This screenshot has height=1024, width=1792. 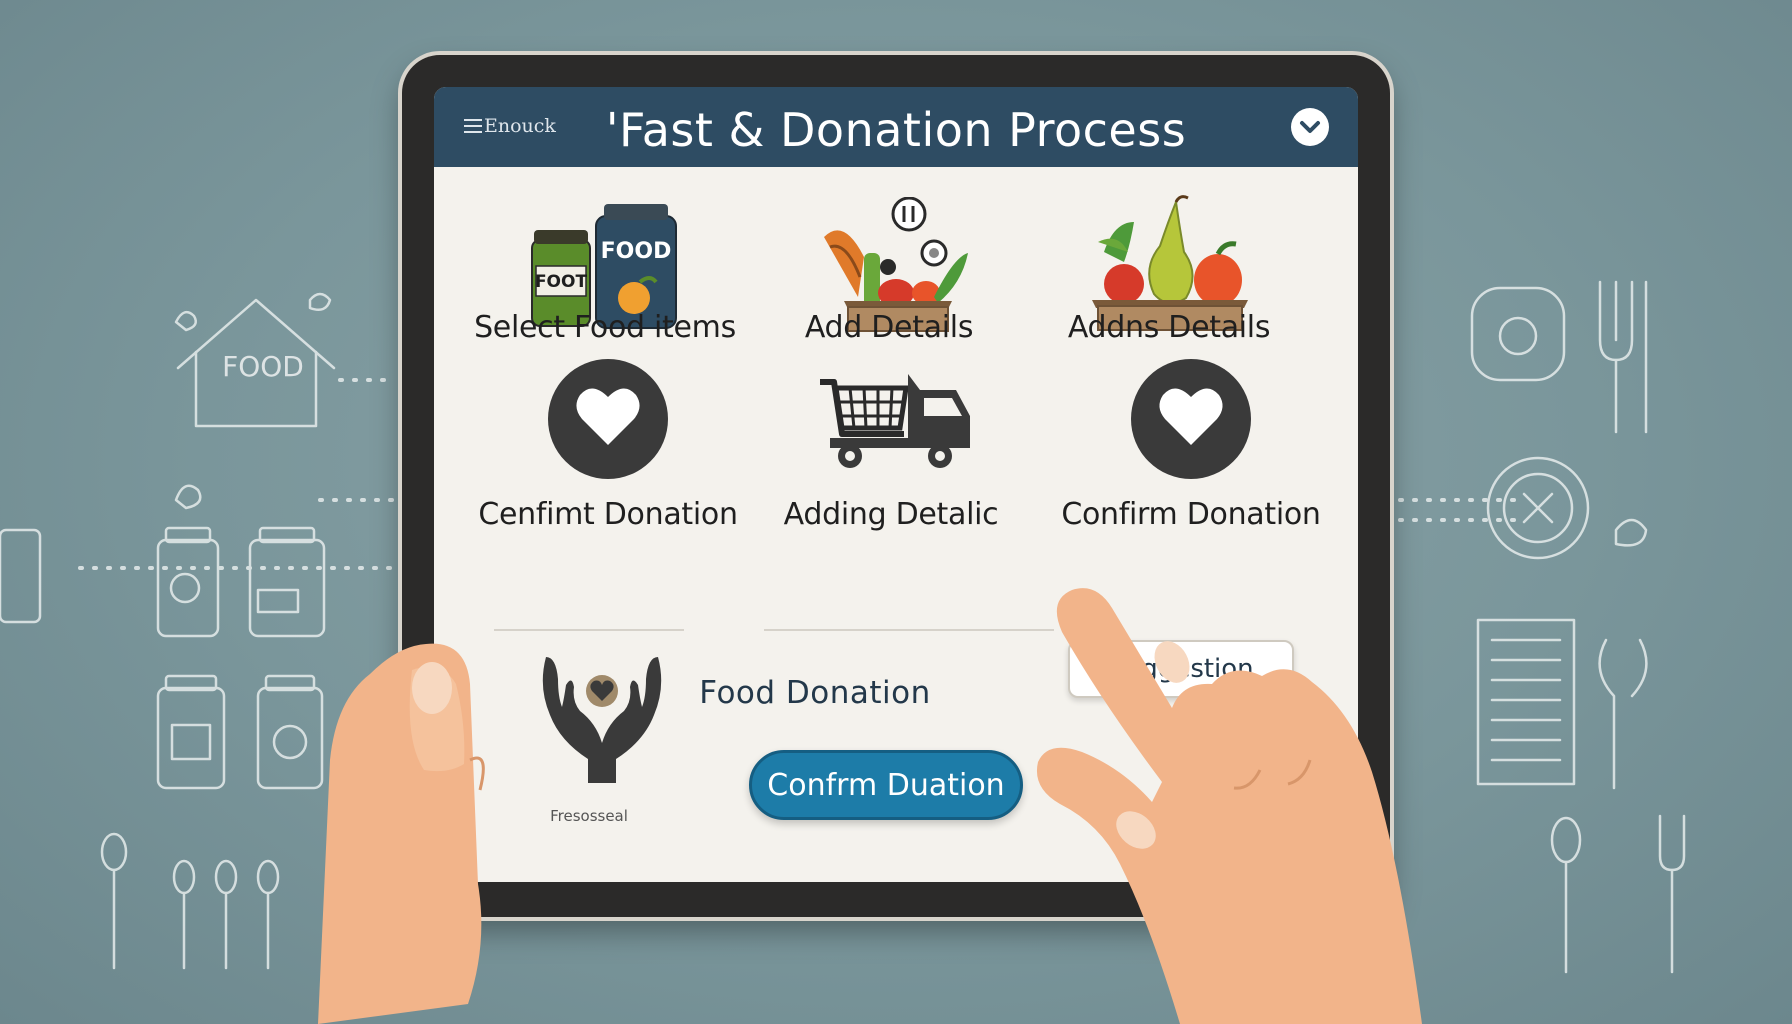 I want to click on menu-button: Enouck, so click(x=510, y=126).